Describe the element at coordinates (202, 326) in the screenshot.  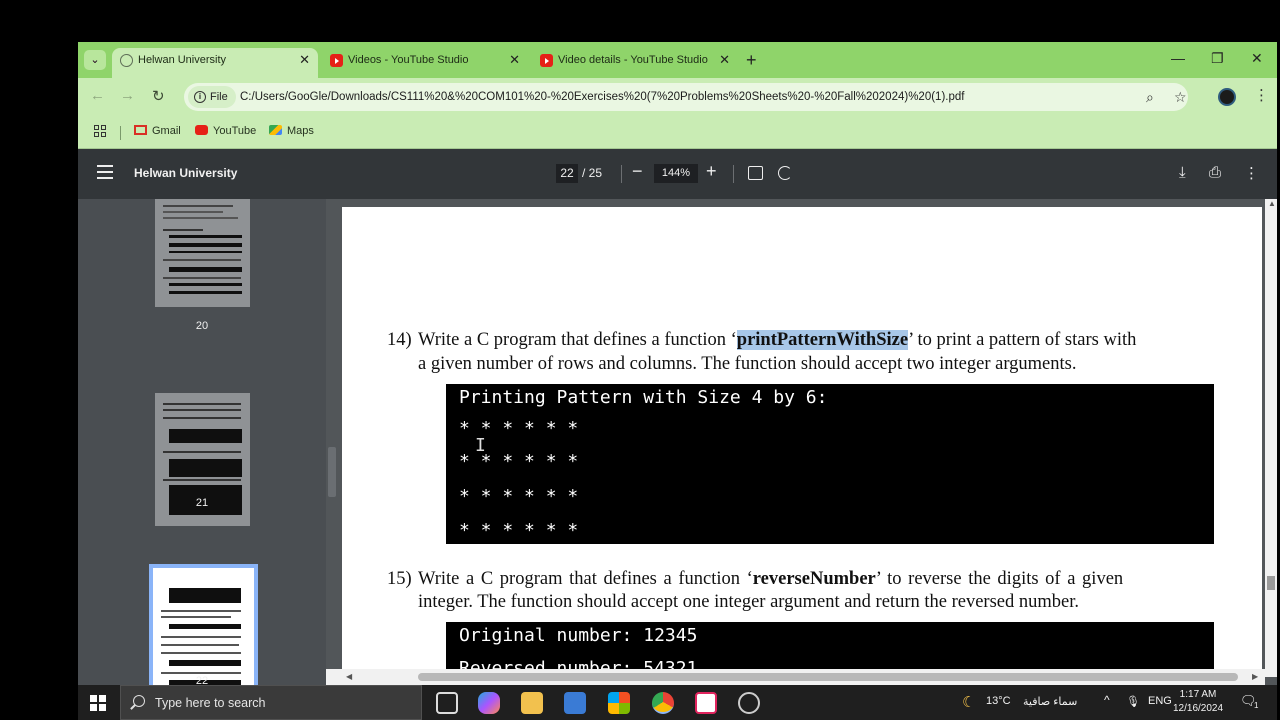
I see `thumbnail-label: 20` at that location.